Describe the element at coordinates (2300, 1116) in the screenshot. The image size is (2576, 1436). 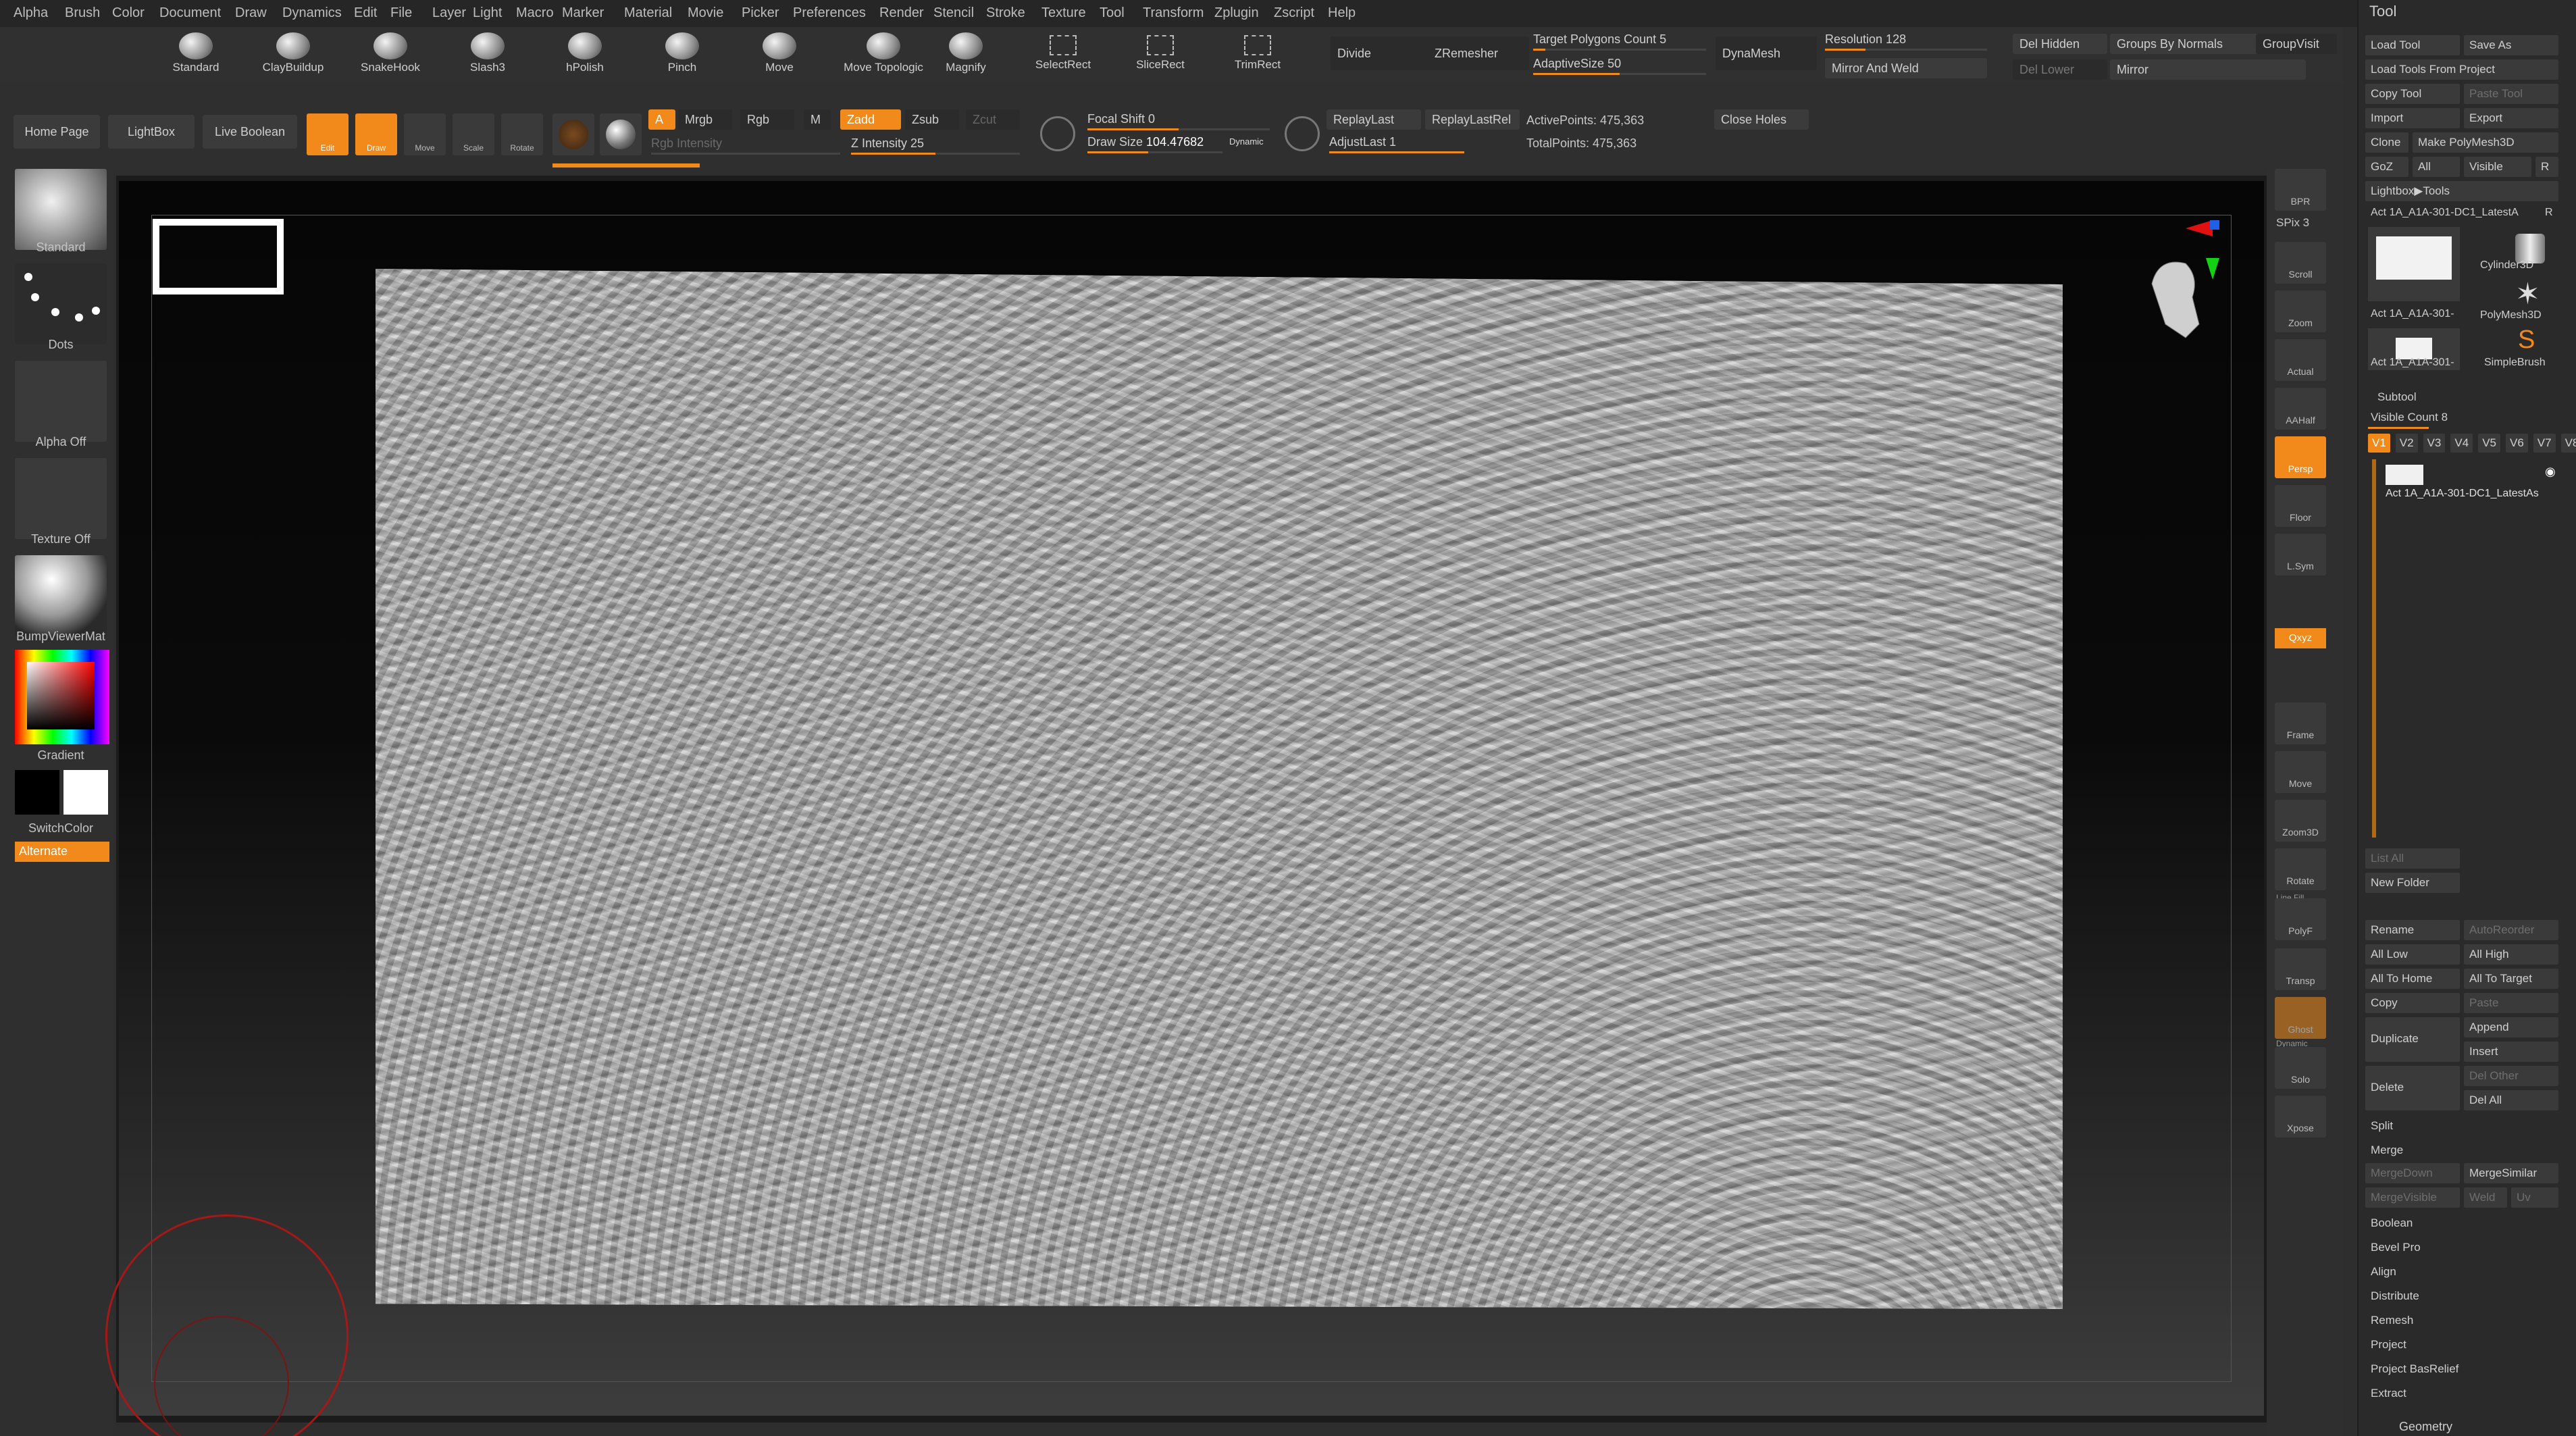
I see `xpose-button: Xpose` at that location.